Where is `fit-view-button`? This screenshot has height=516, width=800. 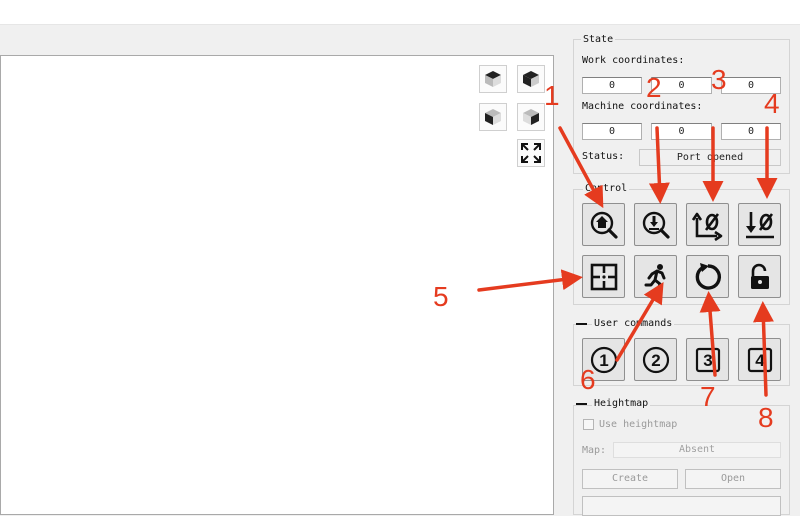 fit-view-button is located at coordinates (531, 153).